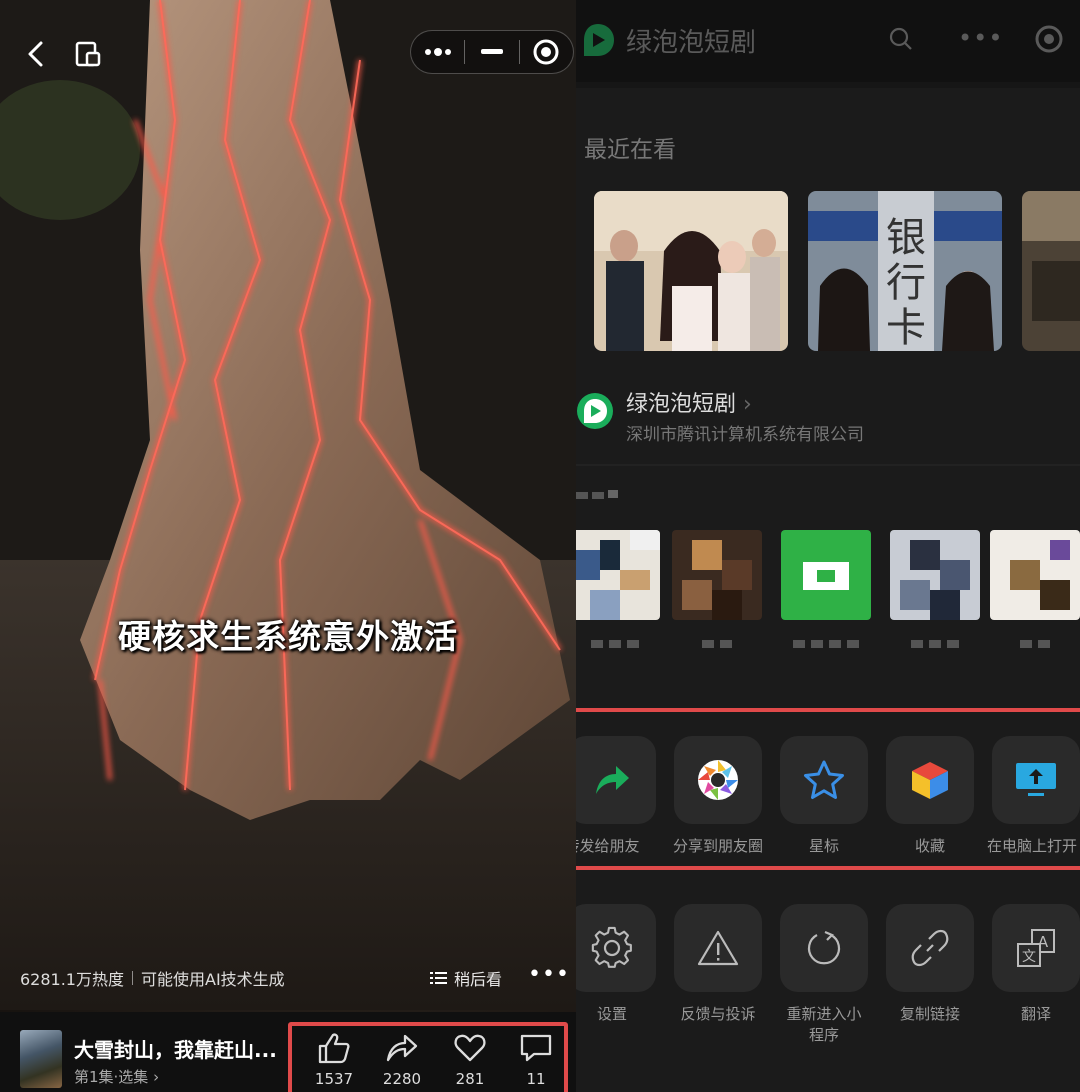 This screenshot has width=1080, height=1092. What do you see at coordinates (402, 1048) in the screenshot?
I see `share-arrow-icon` at bounding box center [402, 1048].